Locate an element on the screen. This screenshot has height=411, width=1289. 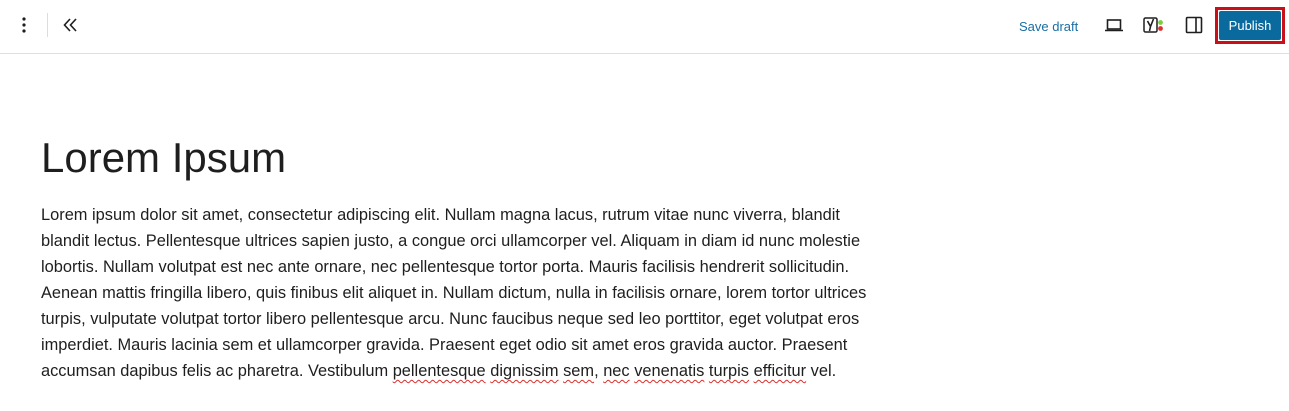
misspelled-word: nec is located at coordinates (616, 371).